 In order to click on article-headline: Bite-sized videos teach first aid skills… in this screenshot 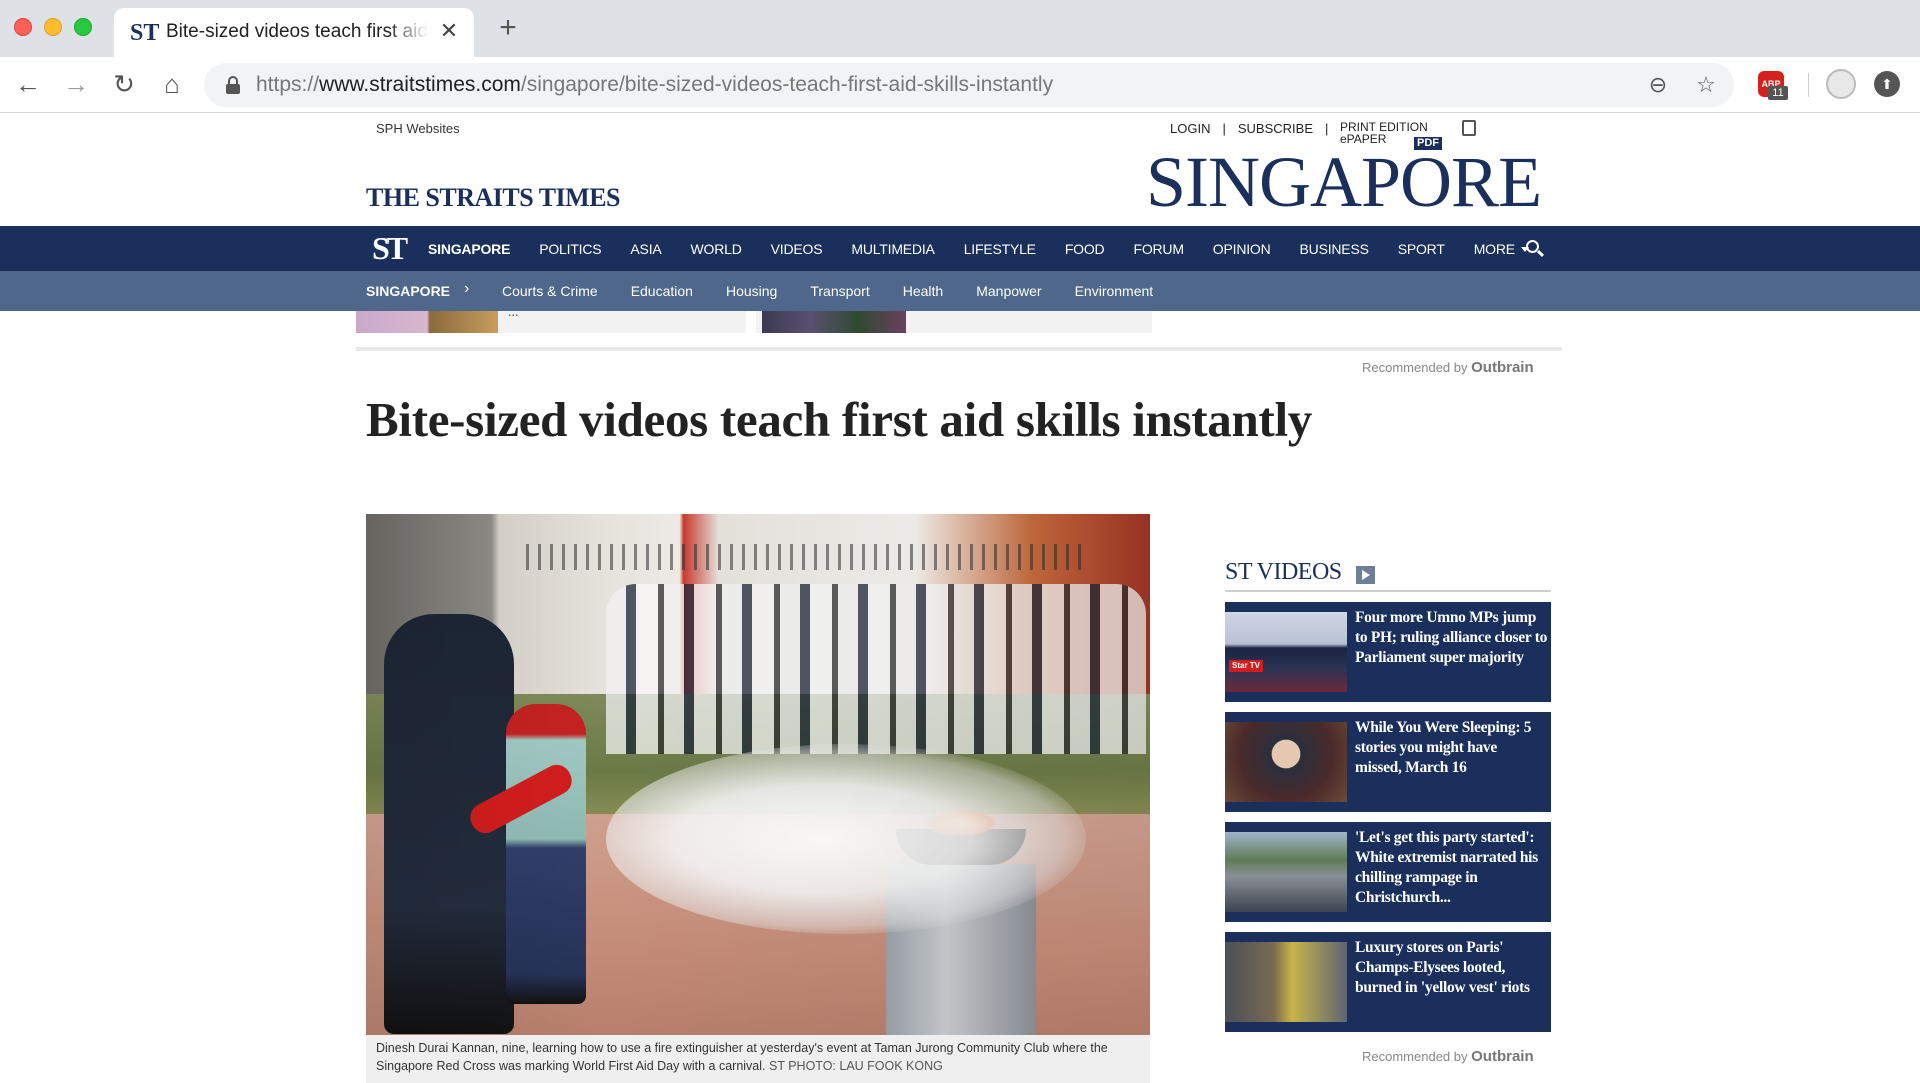, I will do `click(839, 419)`.